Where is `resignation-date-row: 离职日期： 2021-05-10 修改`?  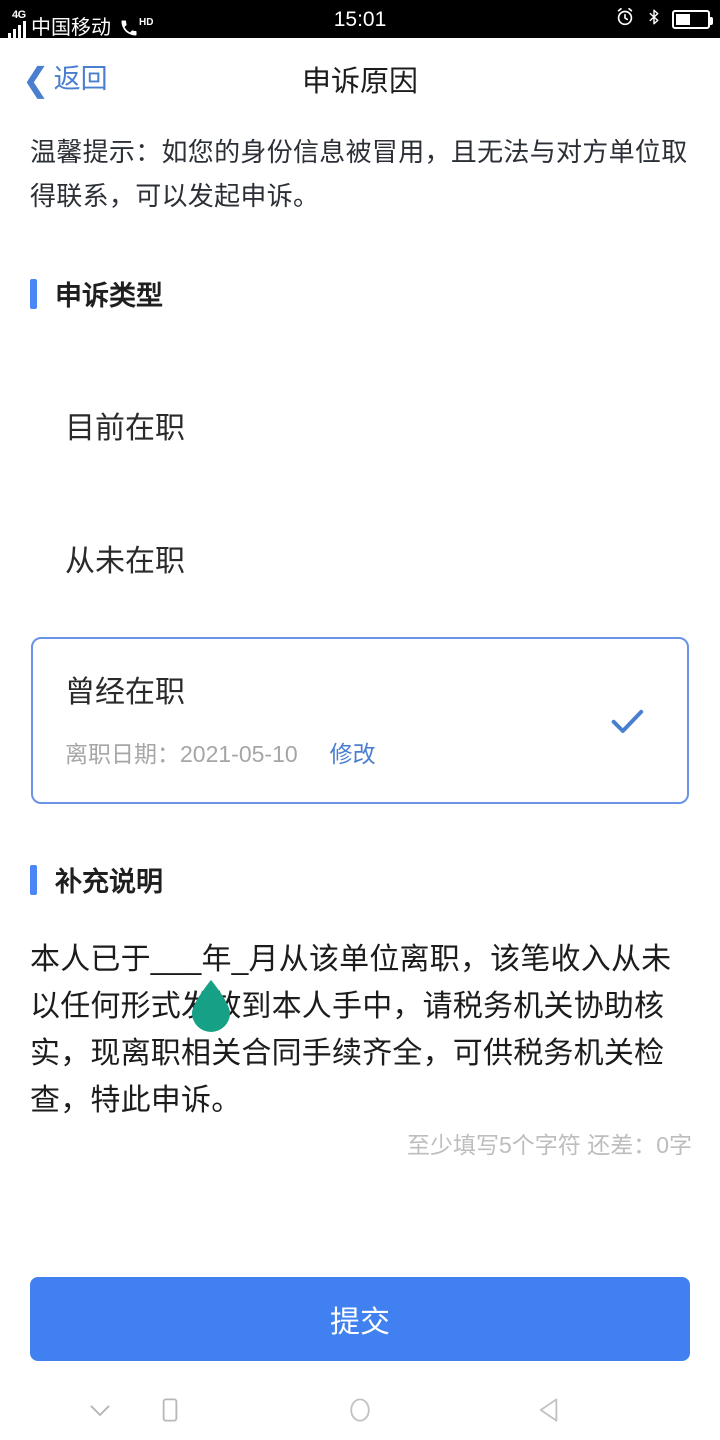
resignation-date-row: 离职日期： 2021-05-10 修改 is located at coordinates (220, 752).